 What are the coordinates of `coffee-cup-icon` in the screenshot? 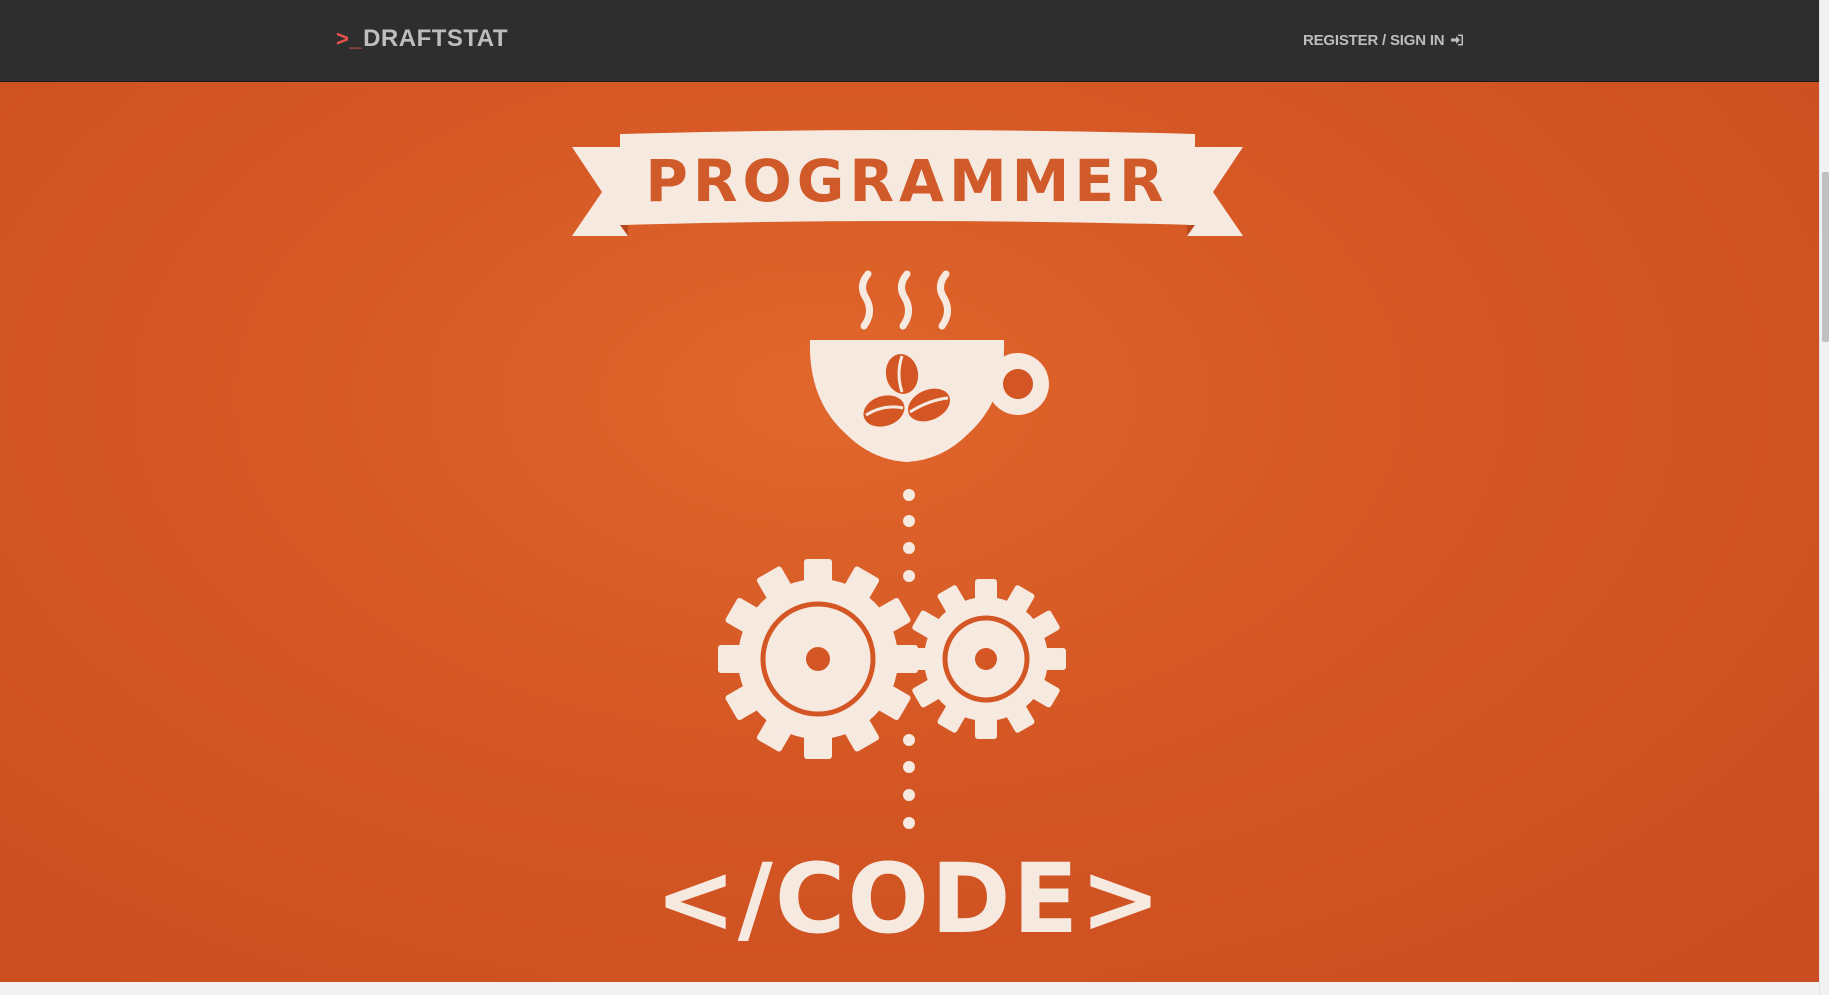 It's located at (929, 401).